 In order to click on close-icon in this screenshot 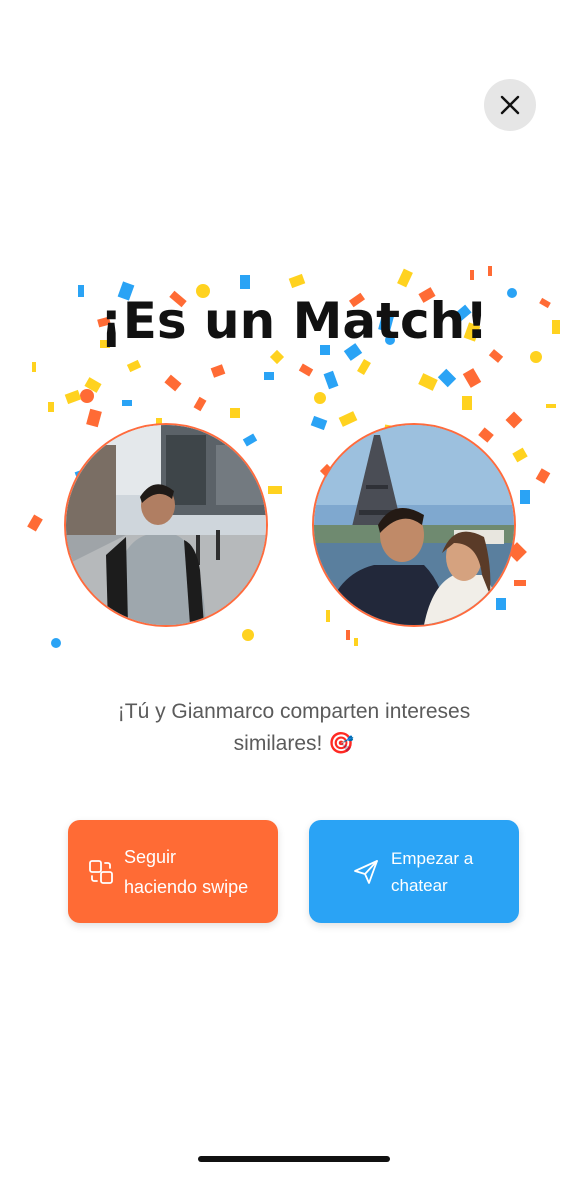, I will do `click(510, 105)`.